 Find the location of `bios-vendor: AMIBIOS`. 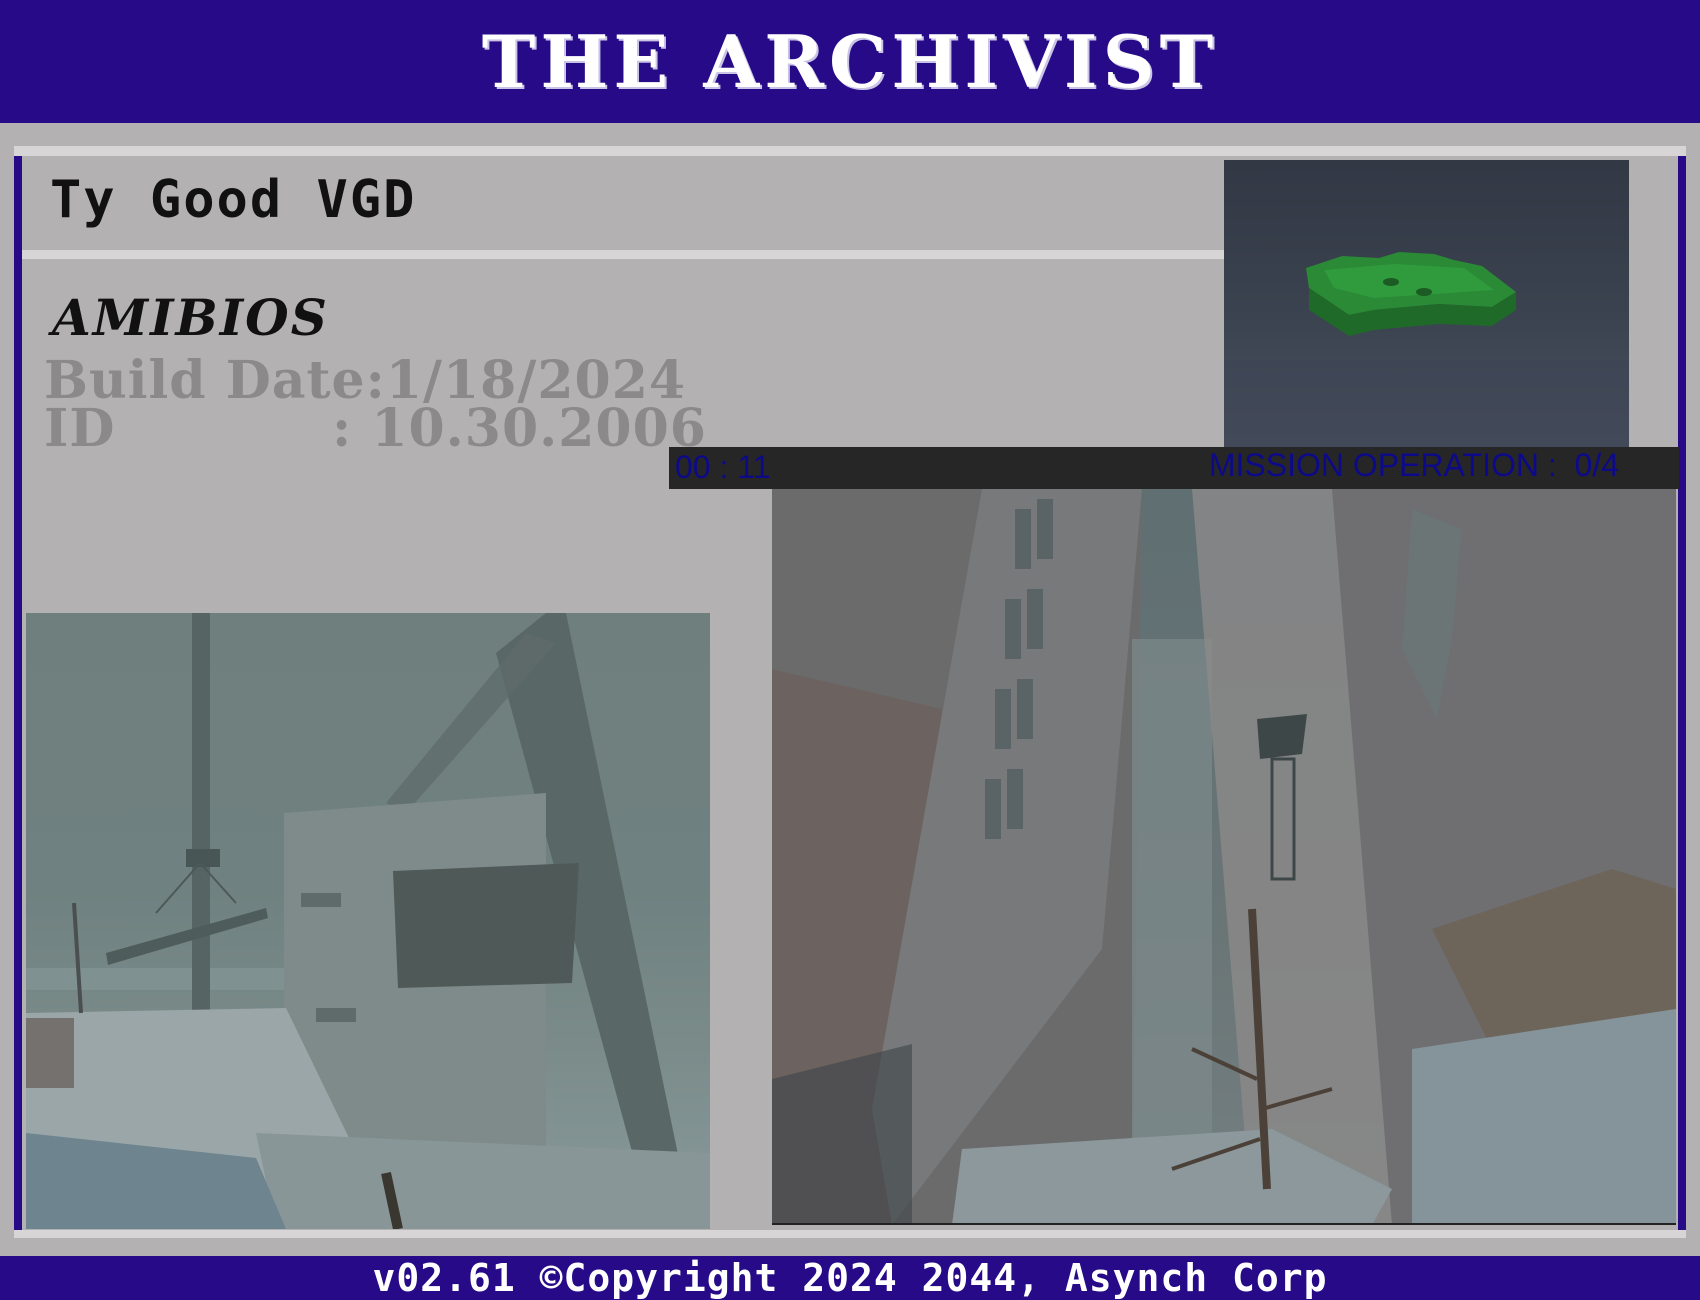

bios-vendor: AMIBIOS is located at coordinates (190, 317).